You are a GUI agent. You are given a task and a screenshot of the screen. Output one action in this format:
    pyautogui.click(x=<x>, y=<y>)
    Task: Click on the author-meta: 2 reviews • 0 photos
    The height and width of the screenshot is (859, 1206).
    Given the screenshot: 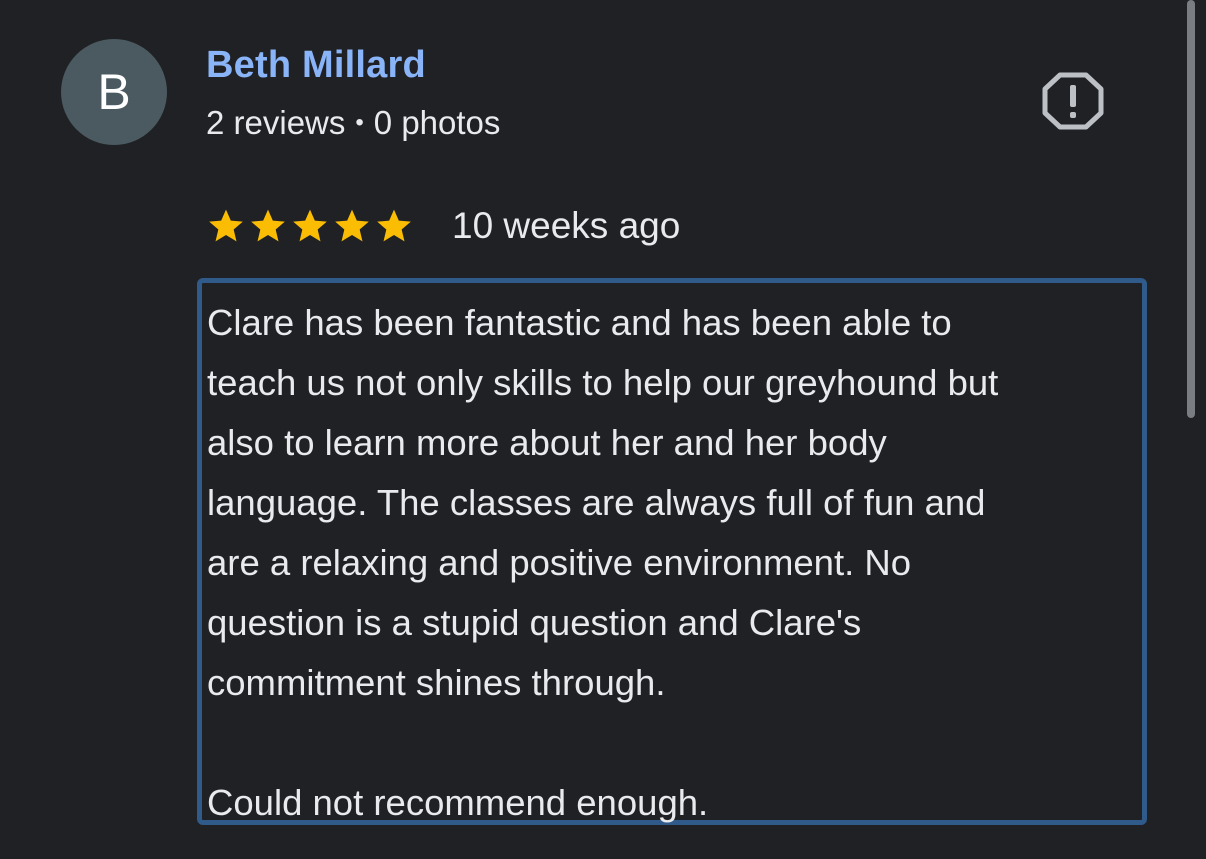 What is the action you would take?
    pyautogui.click(x=353, y=123)
    